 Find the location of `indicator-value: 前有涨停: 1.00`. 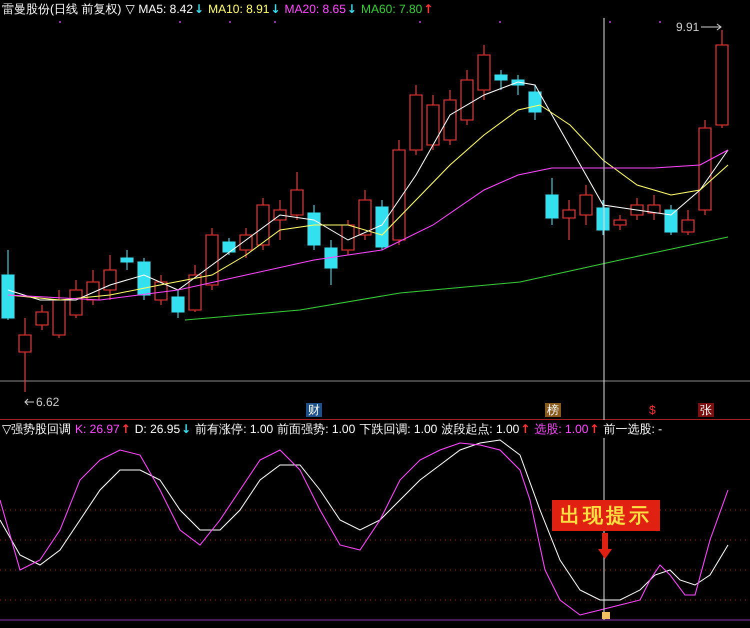

indicator-value: 前有涨停: 1.00 is located at coordinates (234, 429).